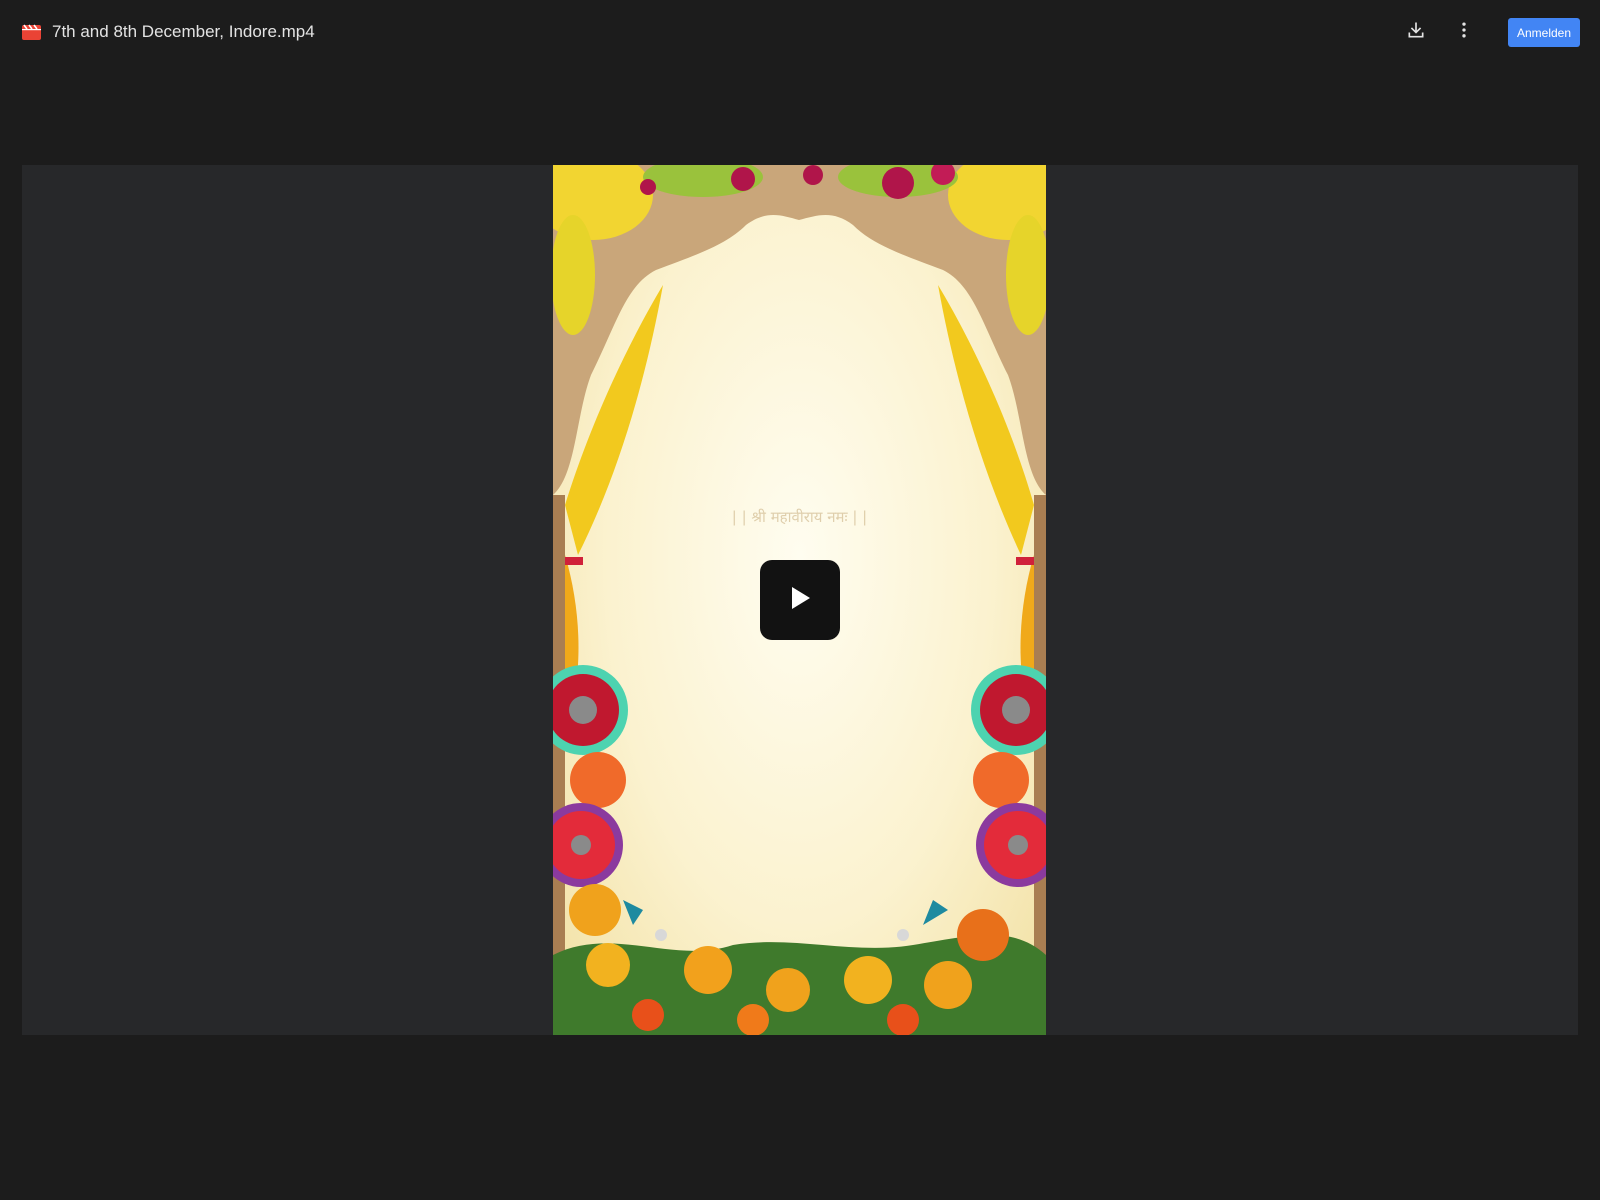 This screenshot has height=1200, width=1600. What do you see at coordinates (31, 32) in the screenshot?
I see `video-file-icon` at bounding box center [31, 32].